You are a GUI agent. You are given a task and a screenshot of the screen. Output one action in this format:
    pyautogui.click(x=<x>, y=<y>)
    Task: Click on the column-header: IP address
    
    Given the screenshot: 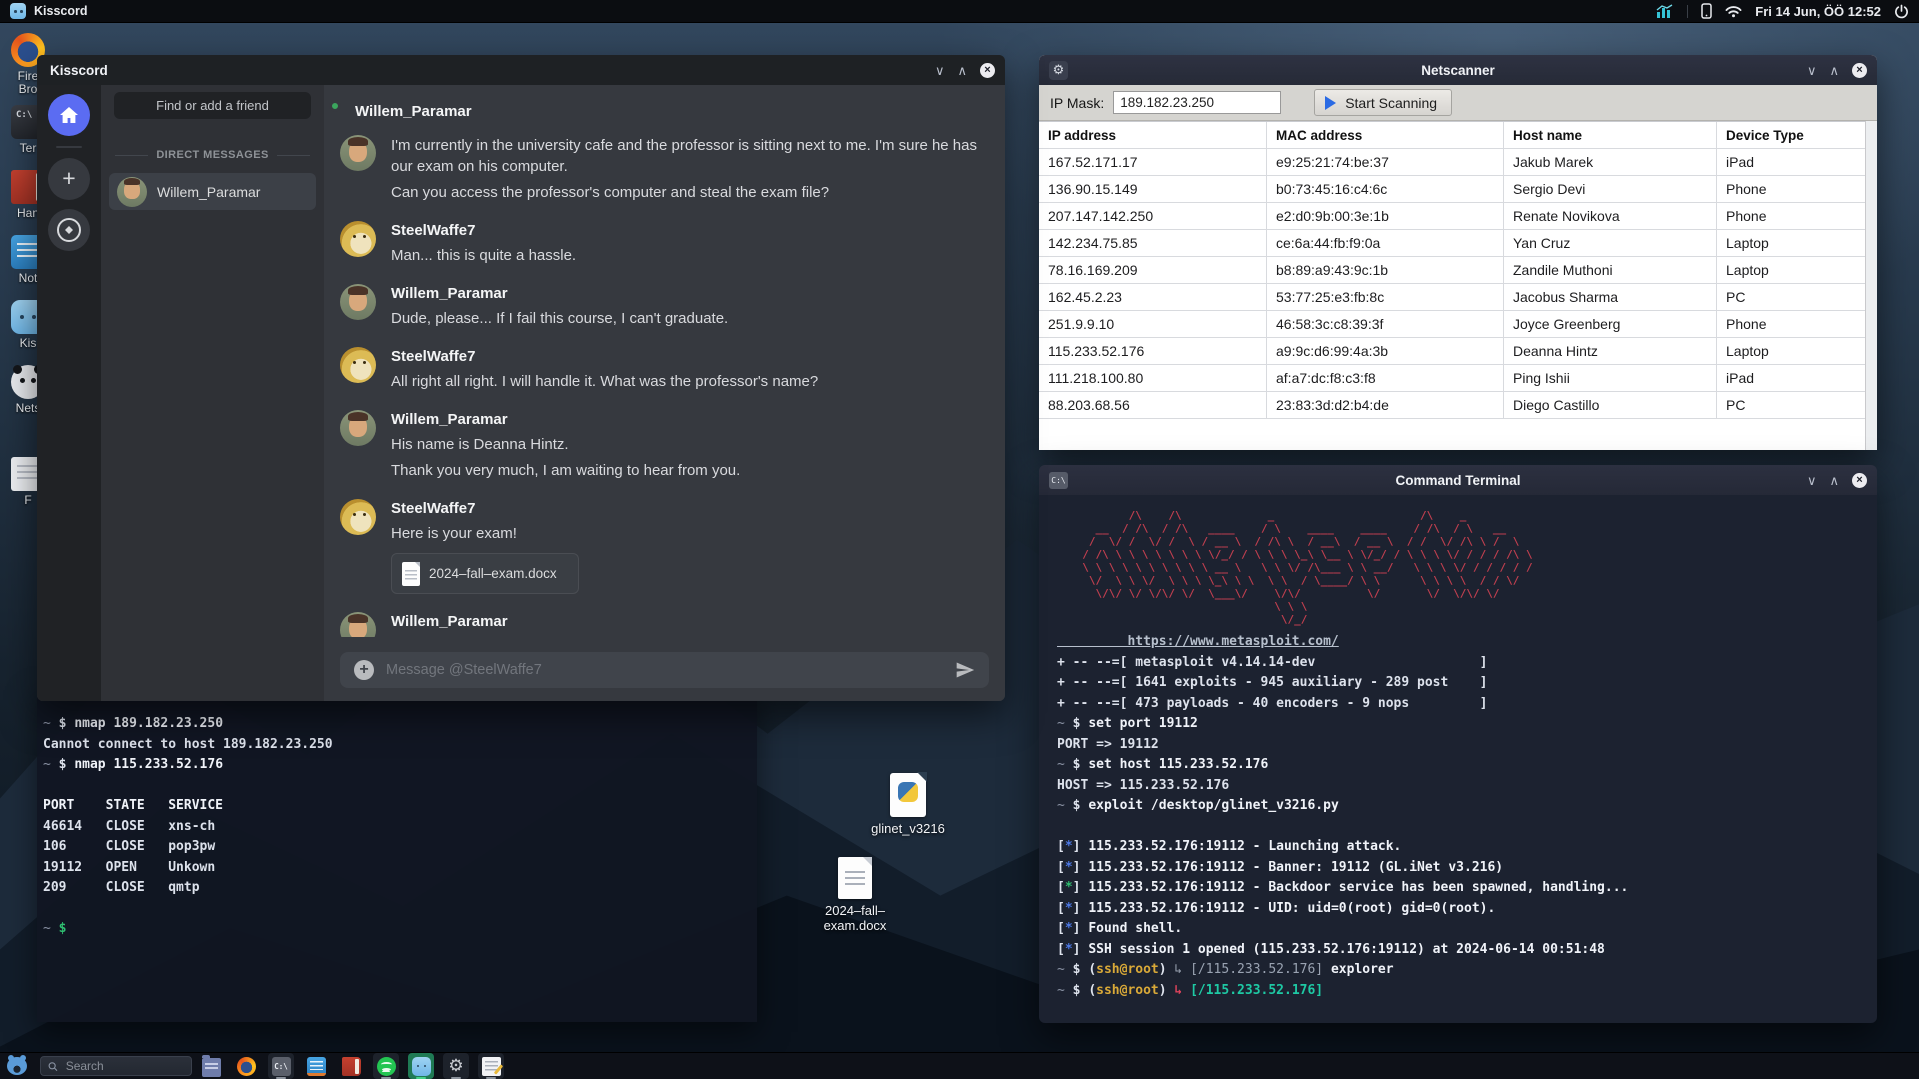 What is the action you would take?
    pyautogui.click(x=1153, y=135)
    